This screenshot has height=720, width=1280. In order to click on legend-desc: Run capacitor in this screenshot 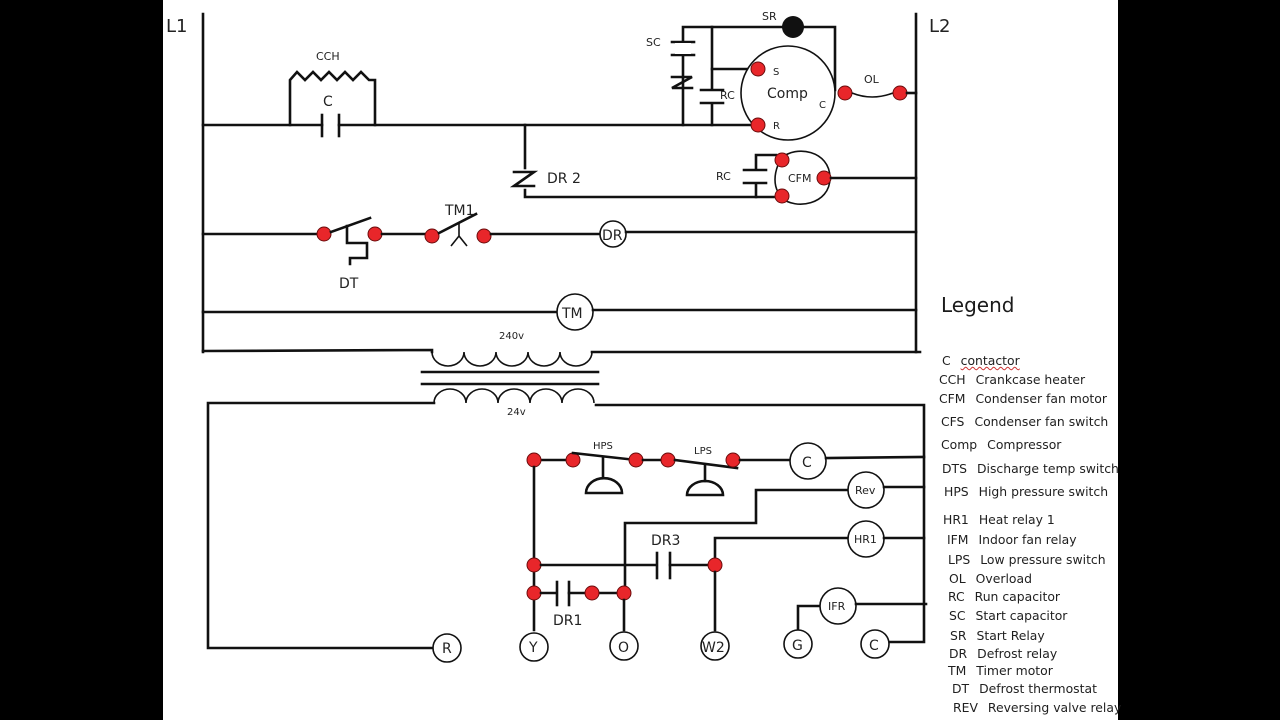, I will do `click(1017, 596)`.